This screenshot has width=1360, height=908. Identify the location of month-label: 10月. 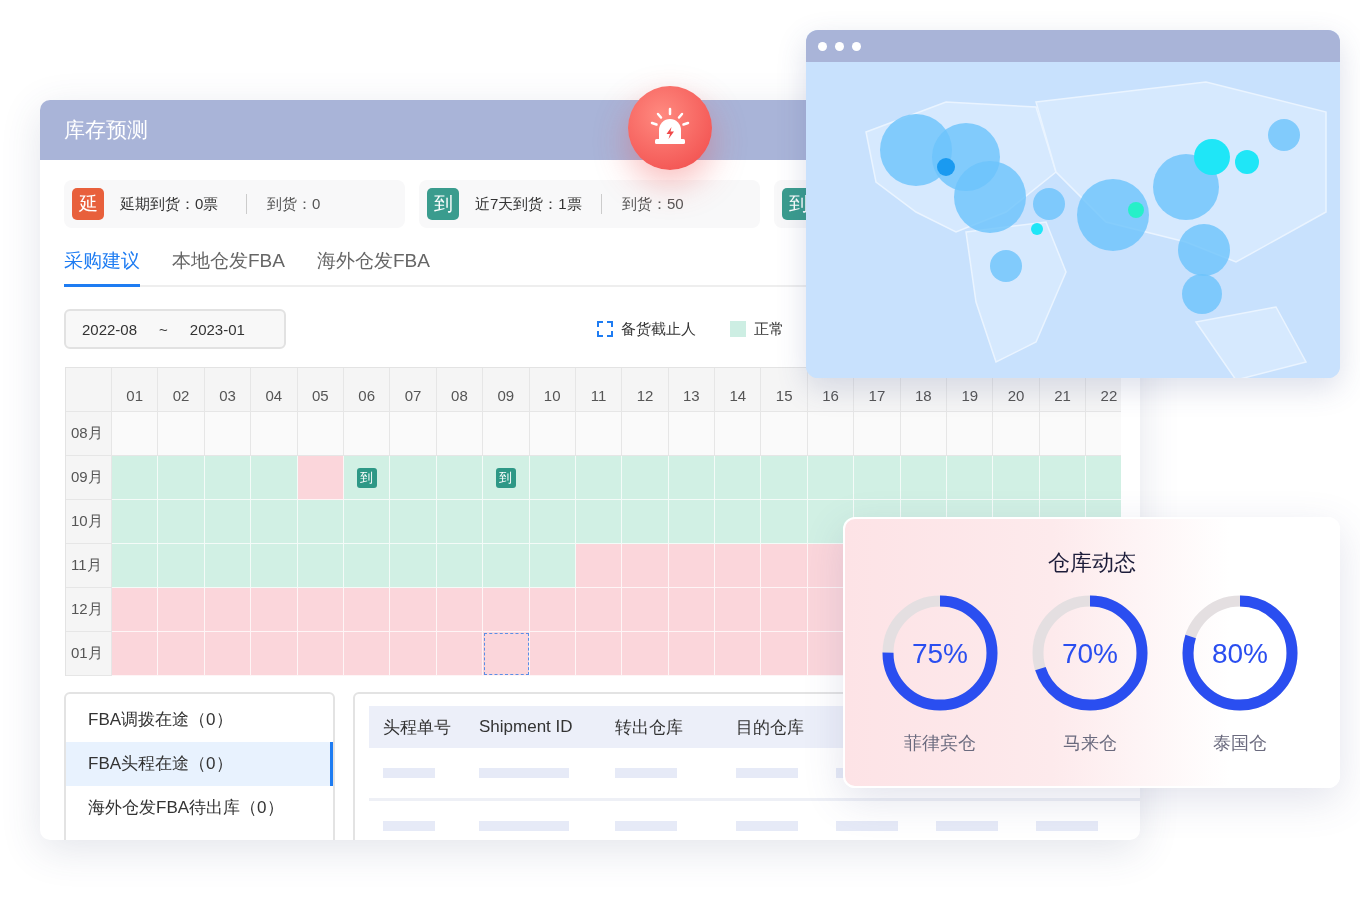
(89, 522).